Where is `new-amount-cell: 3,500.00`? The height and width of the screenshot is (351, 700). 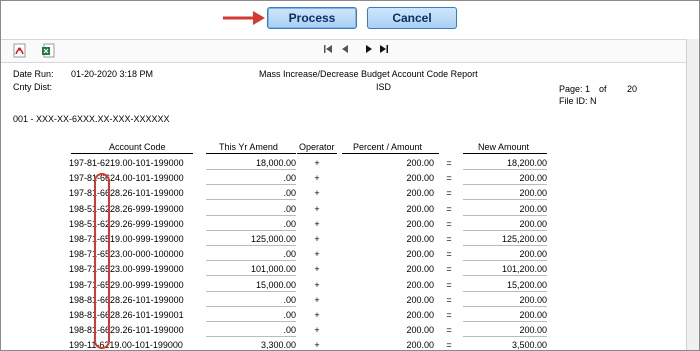
new-amount-cell: 3,500.00 is located at coordinates (529, 345).